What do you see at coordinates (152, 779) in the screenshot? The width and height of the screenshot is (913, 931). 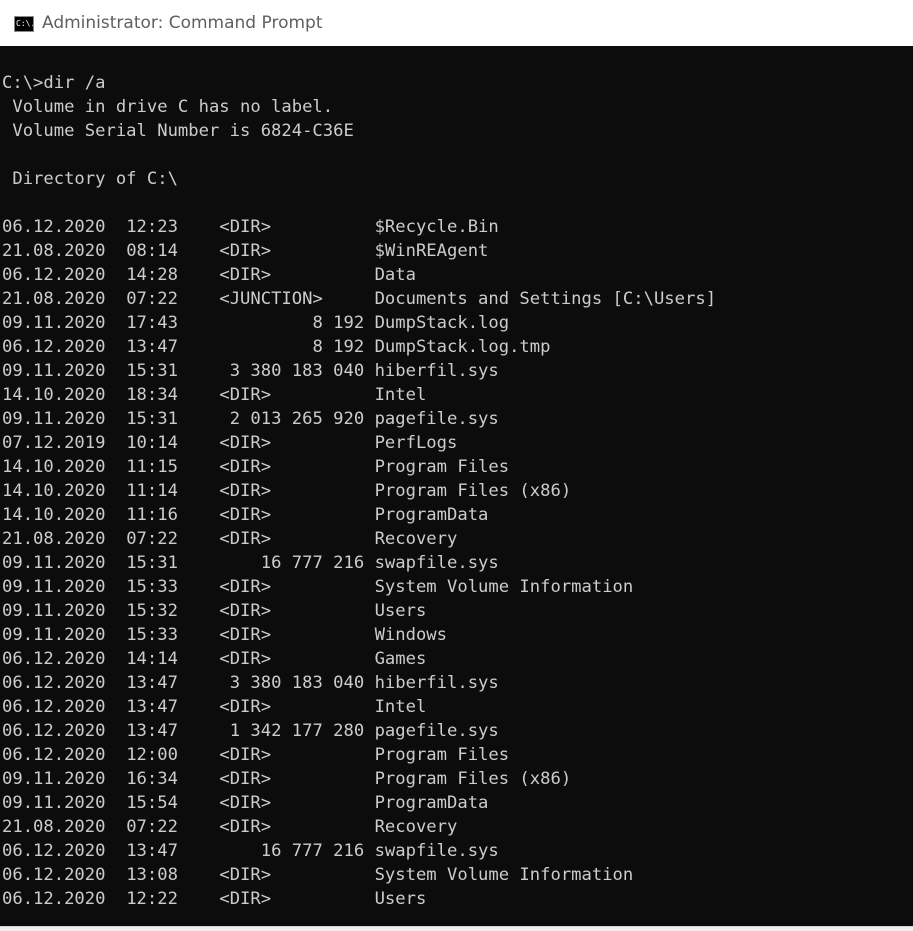 I see `entry-time: 16:34` at bounding box center [152, 779].